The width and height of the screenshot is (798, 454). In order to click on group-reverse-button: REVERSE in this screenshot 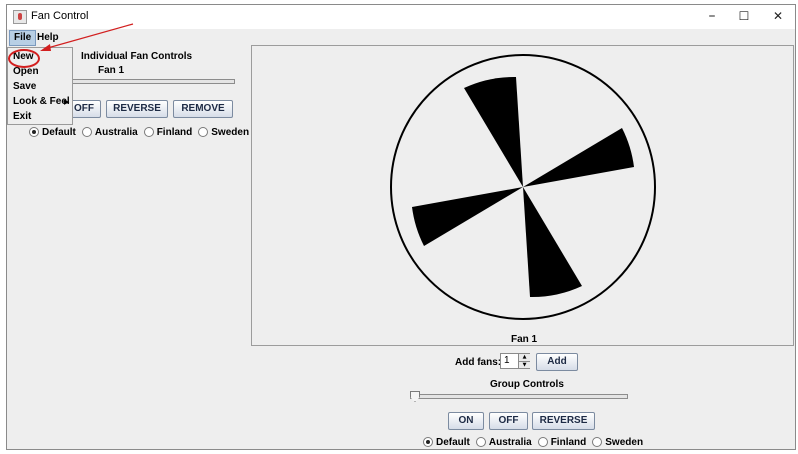, I will do `click(563, 421)`.